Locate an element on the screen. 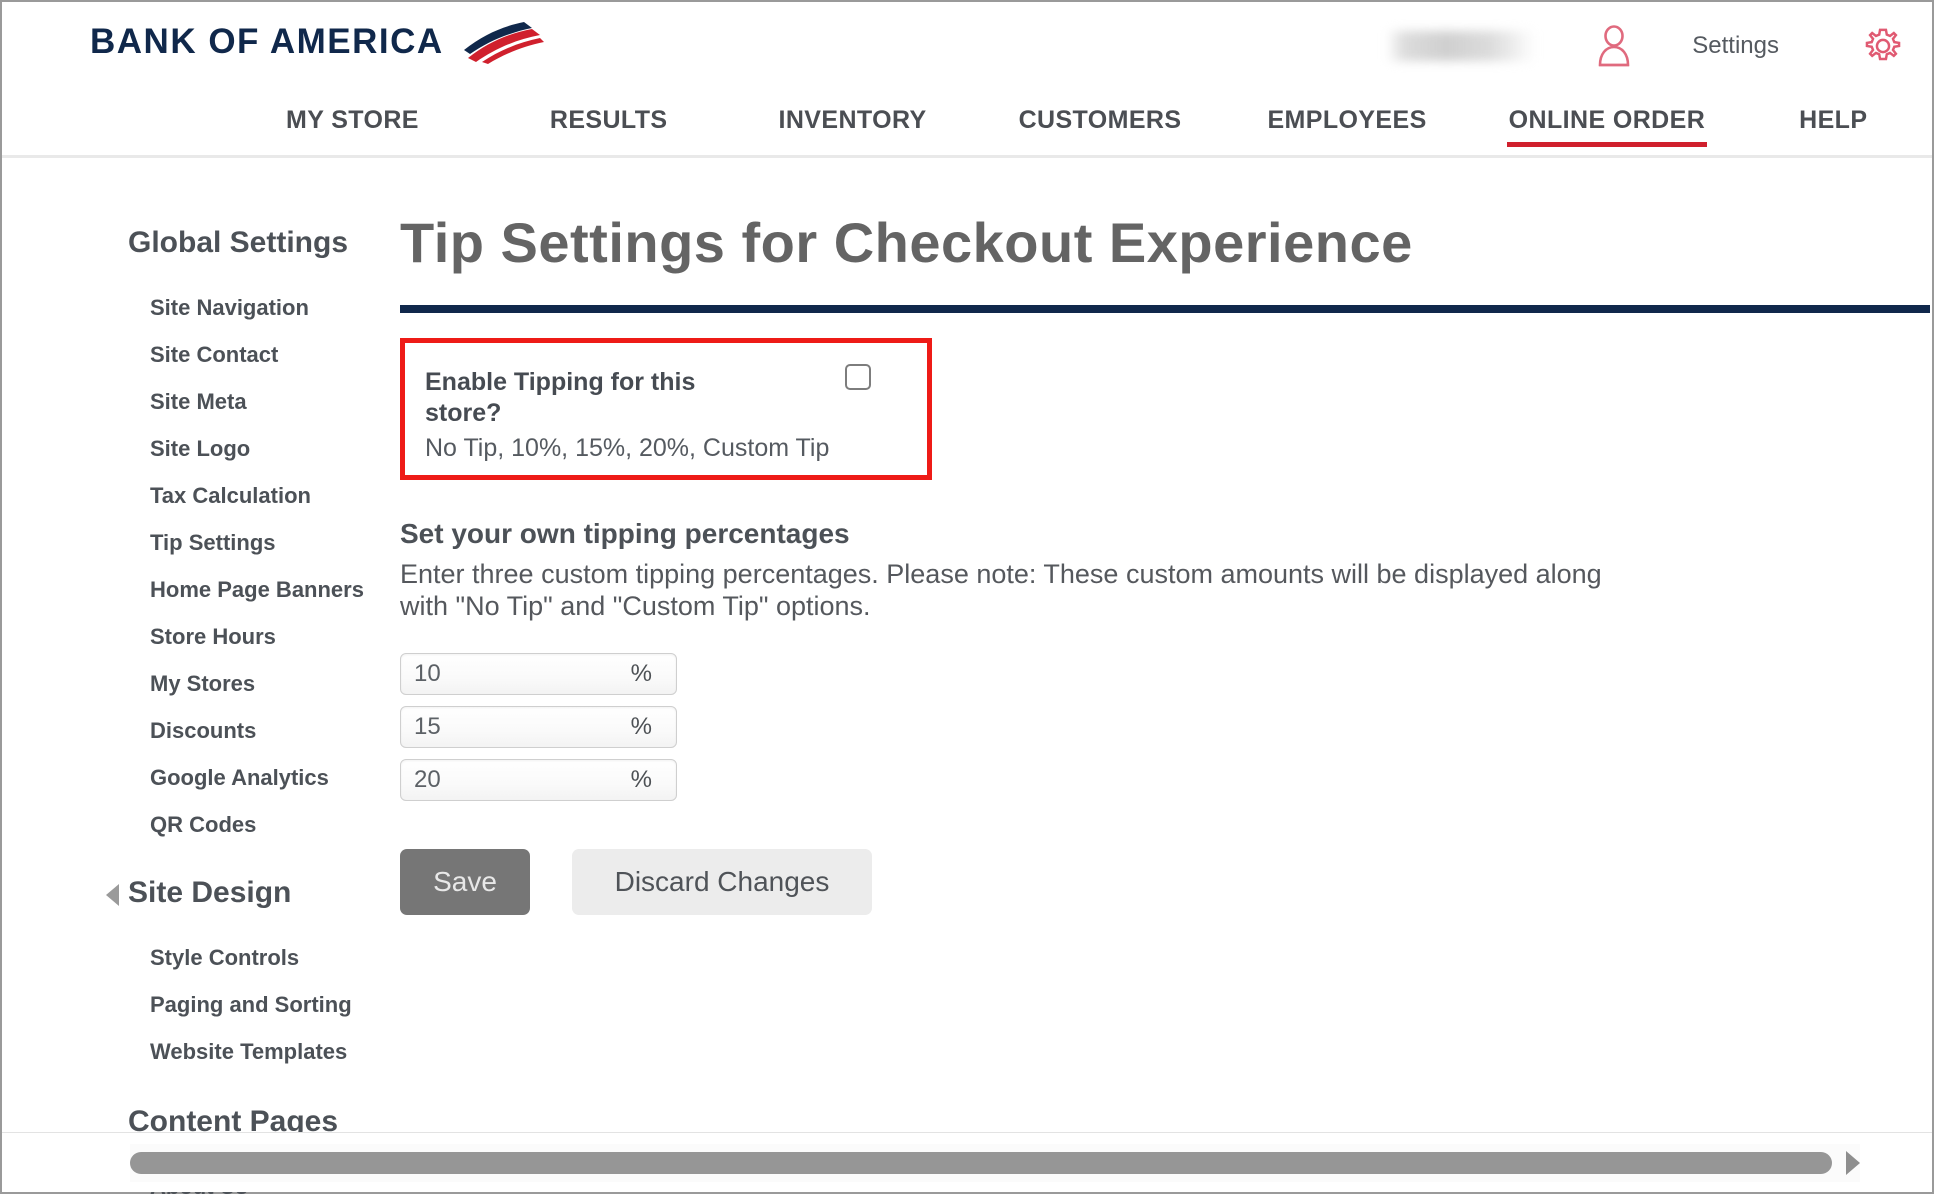 This screenshot has height=1194, width=1934. scrollbar-thumb is located at coordinates (981, 1162).